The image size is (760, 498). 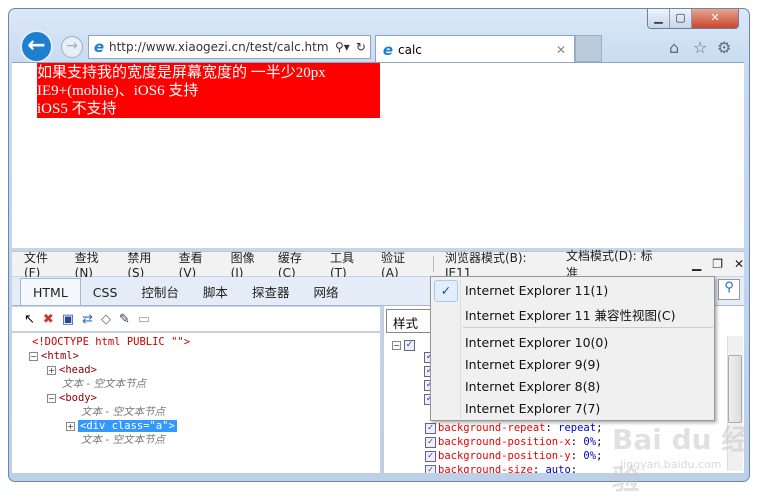 I want to click on node-text: <head>, so click(x=78, y=370).